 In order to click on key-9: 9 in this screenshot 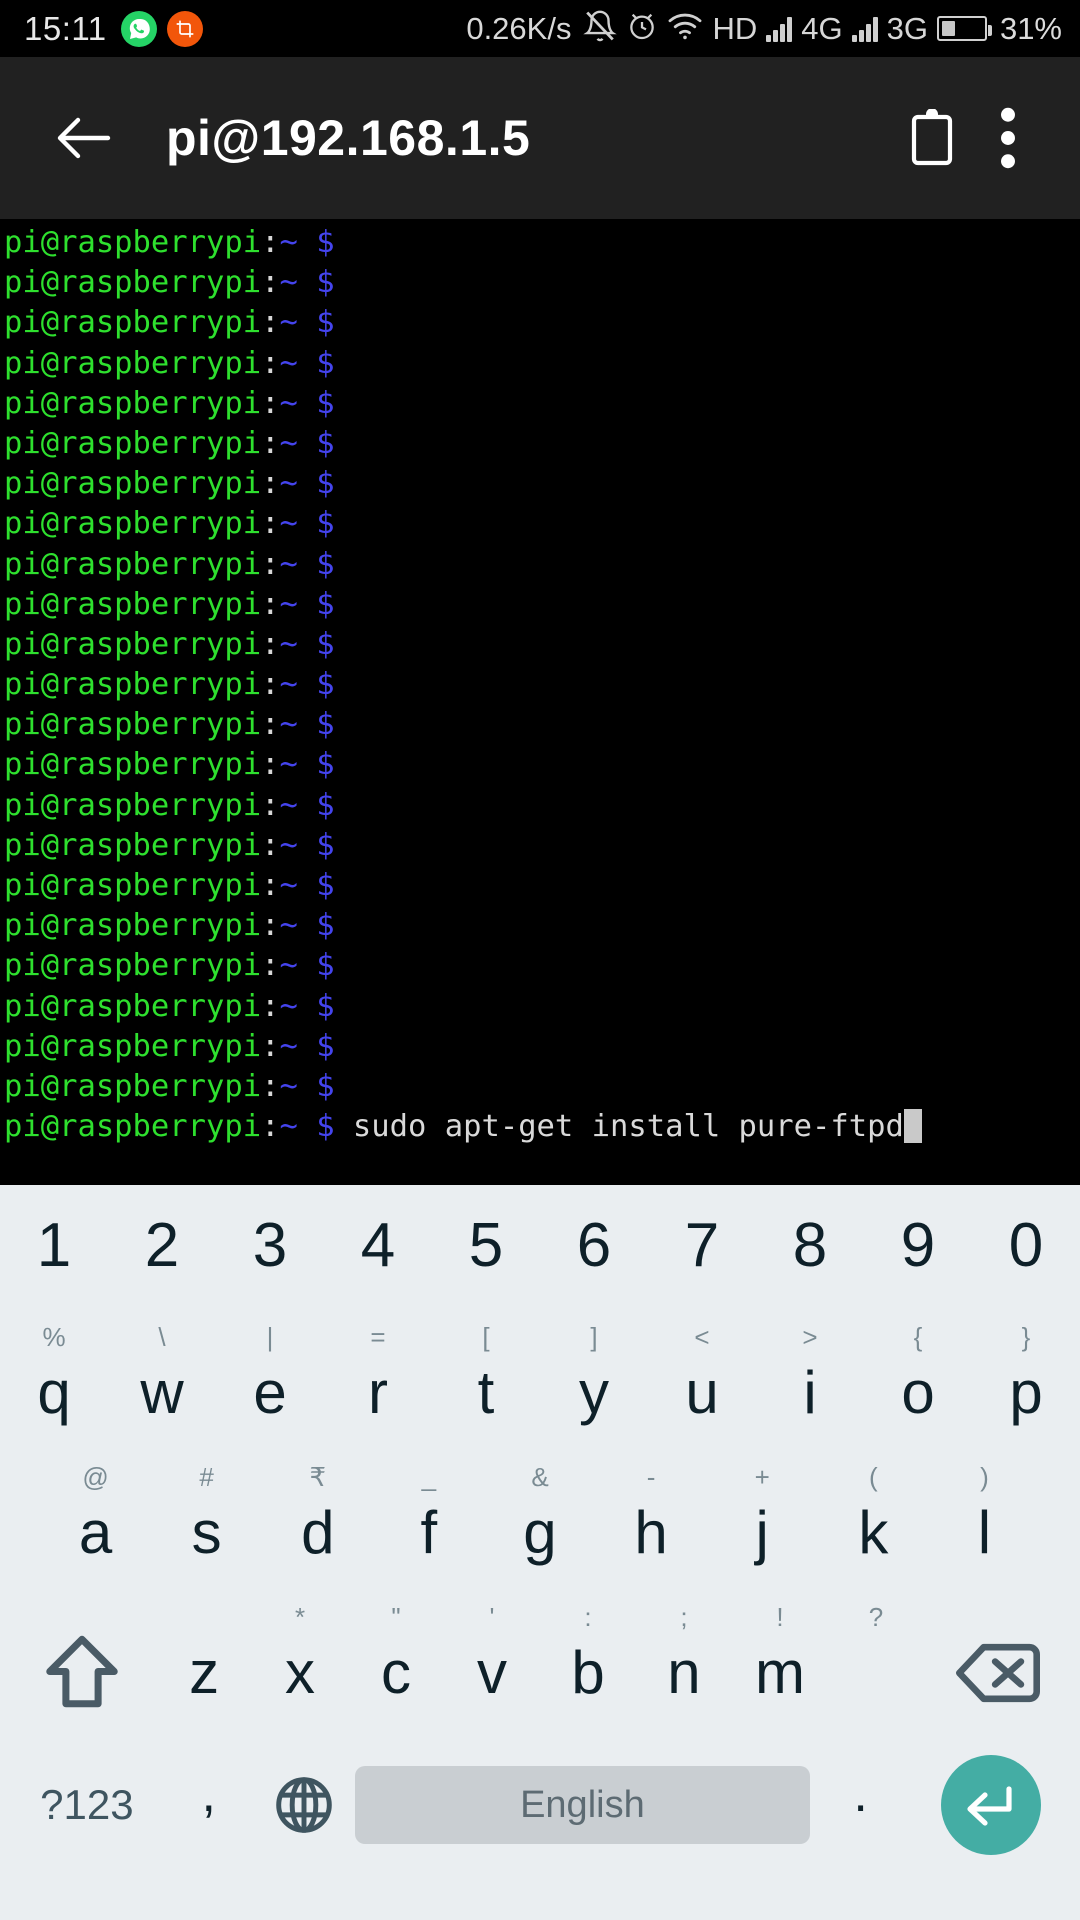, I will do `click(918, 1246)`.